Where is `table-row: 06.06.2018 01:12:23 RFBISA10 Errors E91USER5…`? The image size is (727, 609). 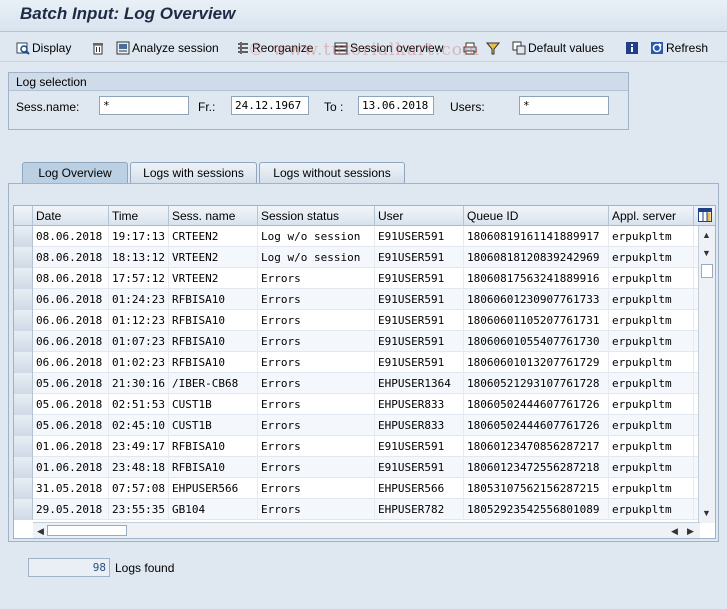
table-row: 06.06.2018 01:12:23 RFBISA10 Errors E91USER5… is located at coordinates (364, 320).